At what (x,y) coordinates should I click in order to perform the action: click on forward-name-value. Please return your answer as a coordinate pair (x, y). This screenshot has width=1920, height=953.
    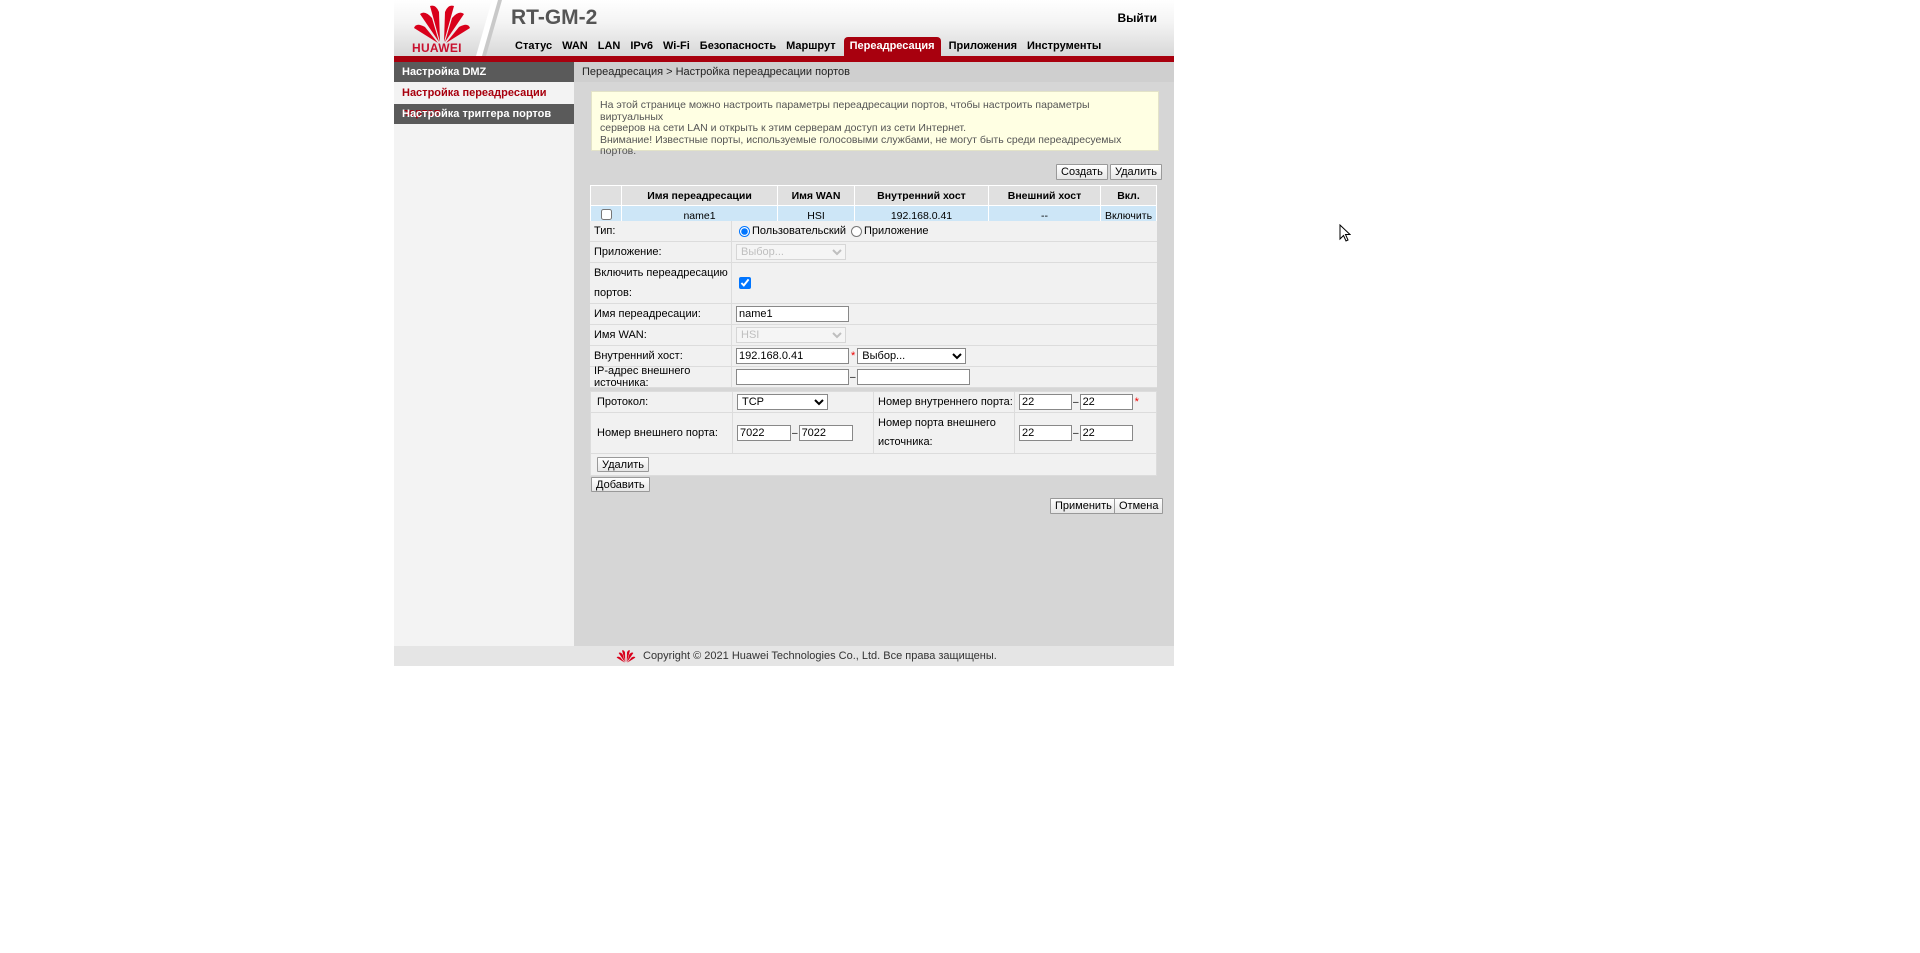
    Looking at the image, I should click on (944, 314).